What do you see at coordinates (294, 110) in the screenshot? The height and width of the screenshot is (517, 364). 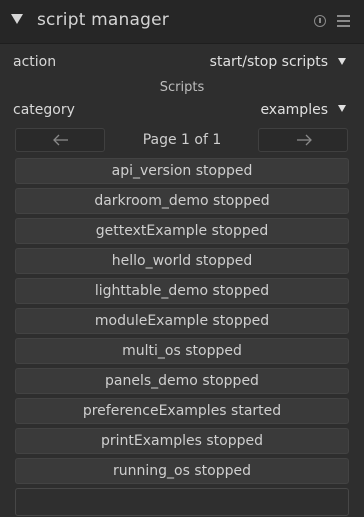 I see `category-value: examples` at bounding box center [294, 110].